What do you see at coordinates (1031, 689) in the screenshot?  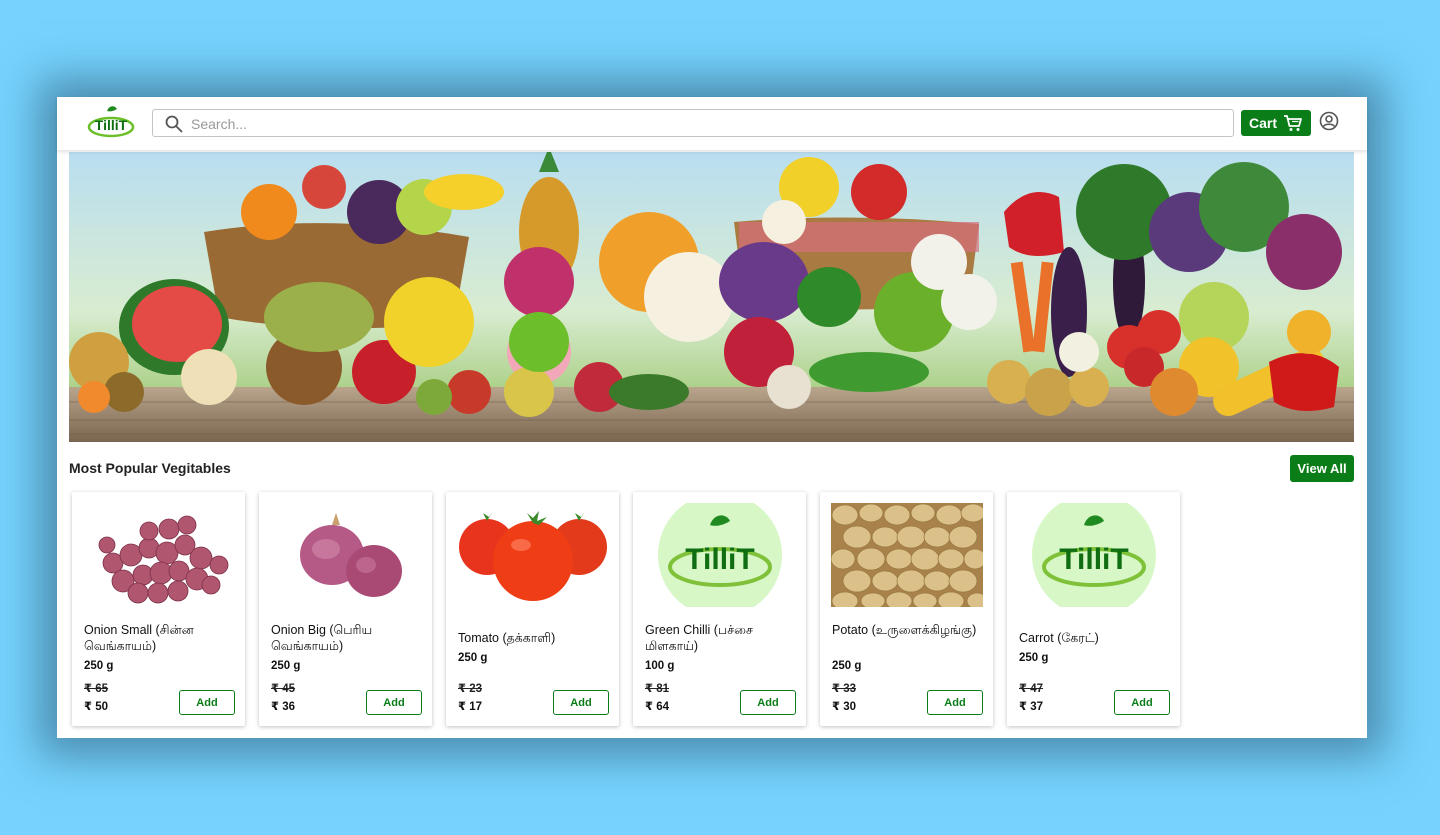 I see `product-mrp: ₹ 47` at bounding box center [1031, 689].